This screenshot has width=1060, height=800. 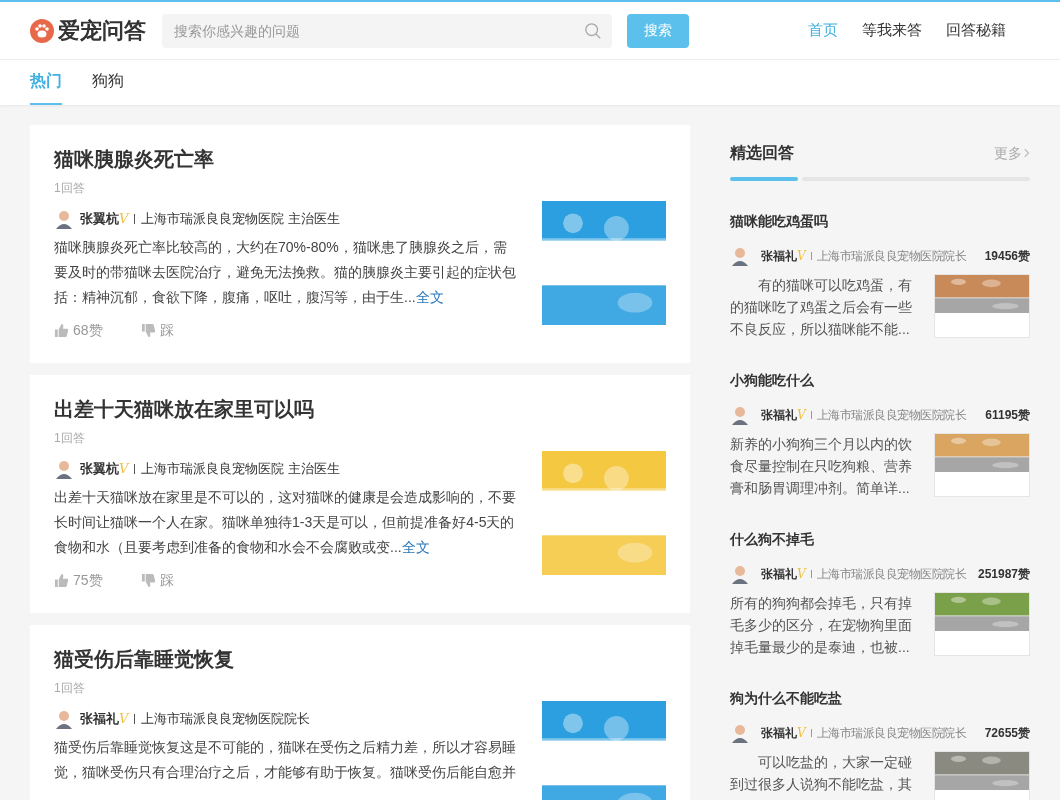 What do you see at coordinates (762, 153) in the screenshot?
I see `sidebar-heading: 精选回答` at bounding box center [762, 153].